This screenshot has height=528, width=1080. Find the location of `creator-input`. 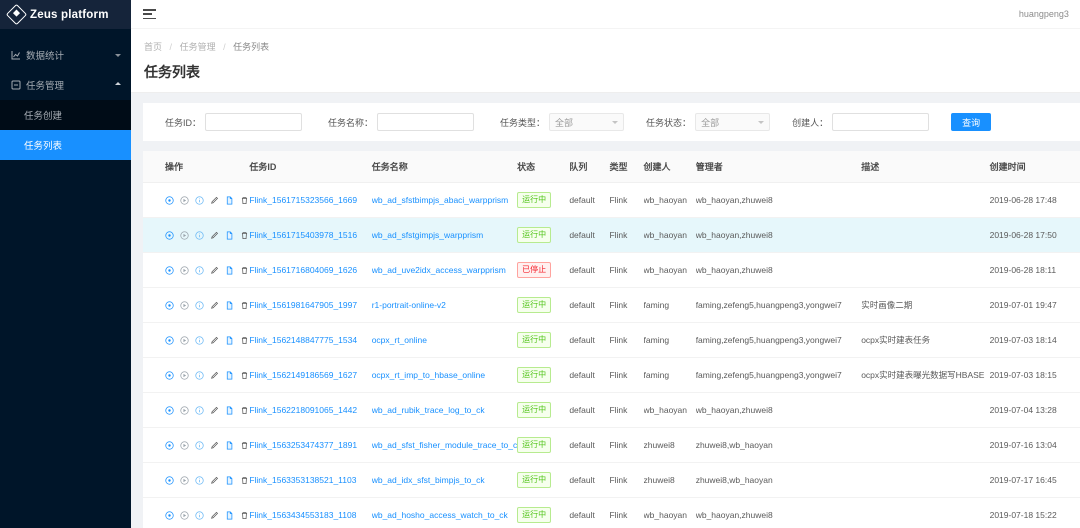

creator-input is located at coordinates (881, 122).